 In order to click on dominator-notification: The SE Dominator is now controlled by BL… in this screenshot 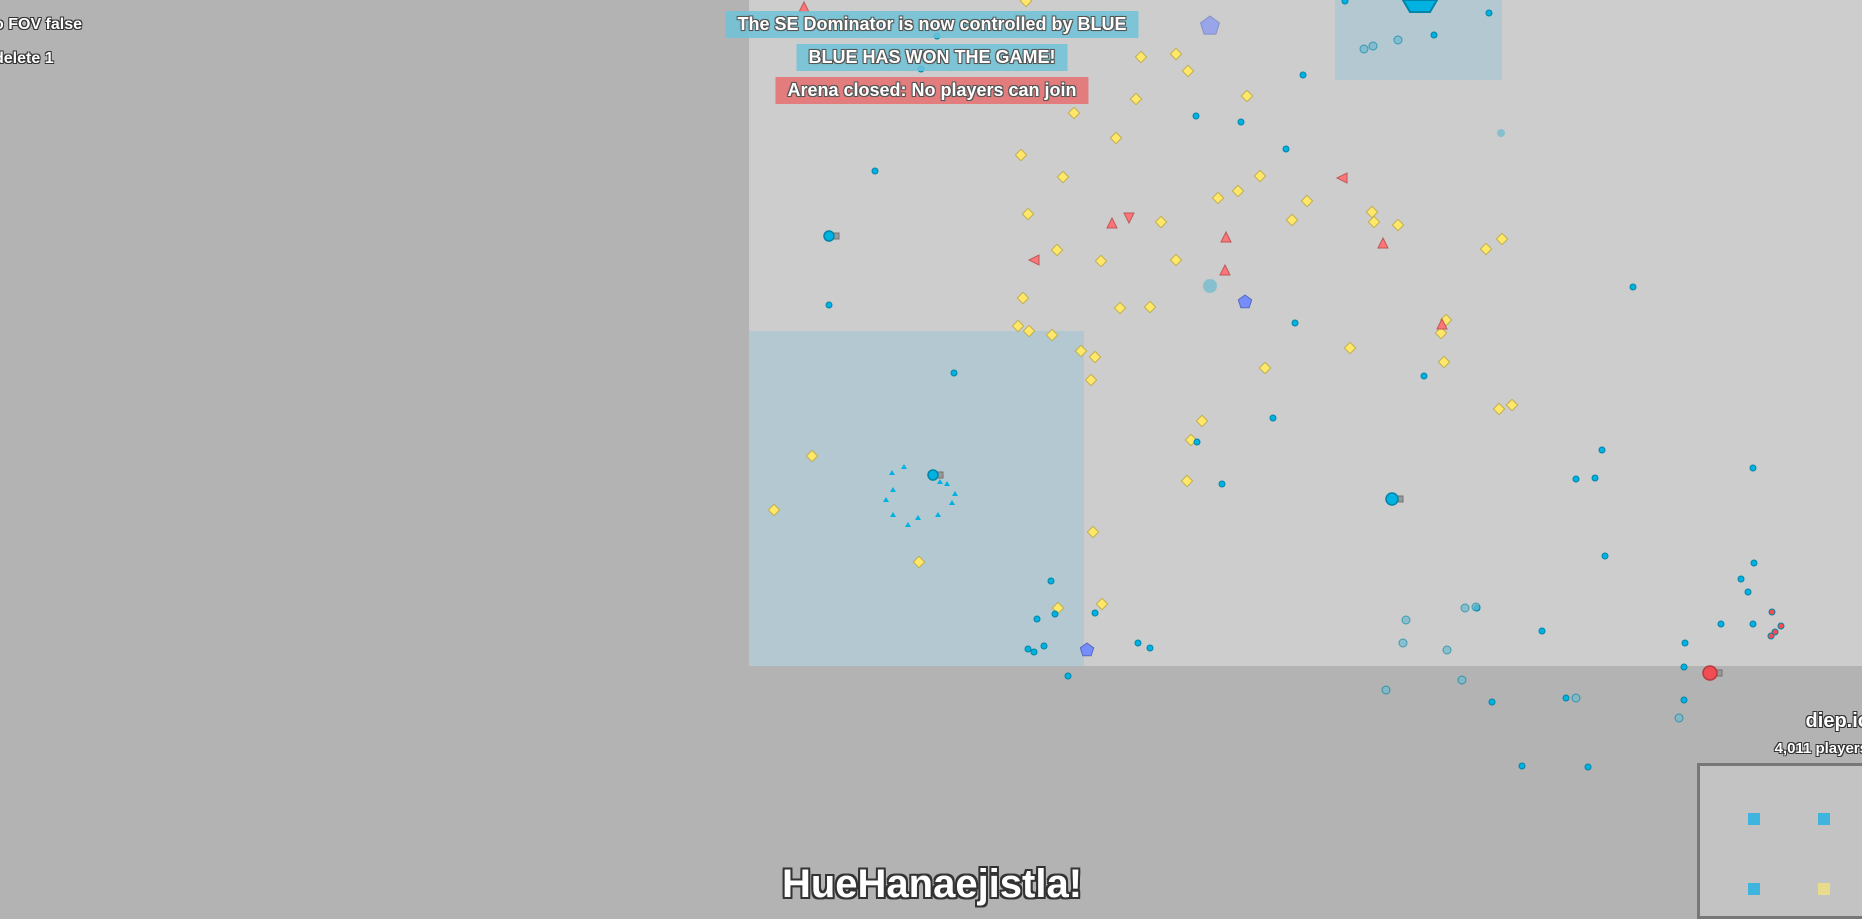, I will do `click(932, 24)`.